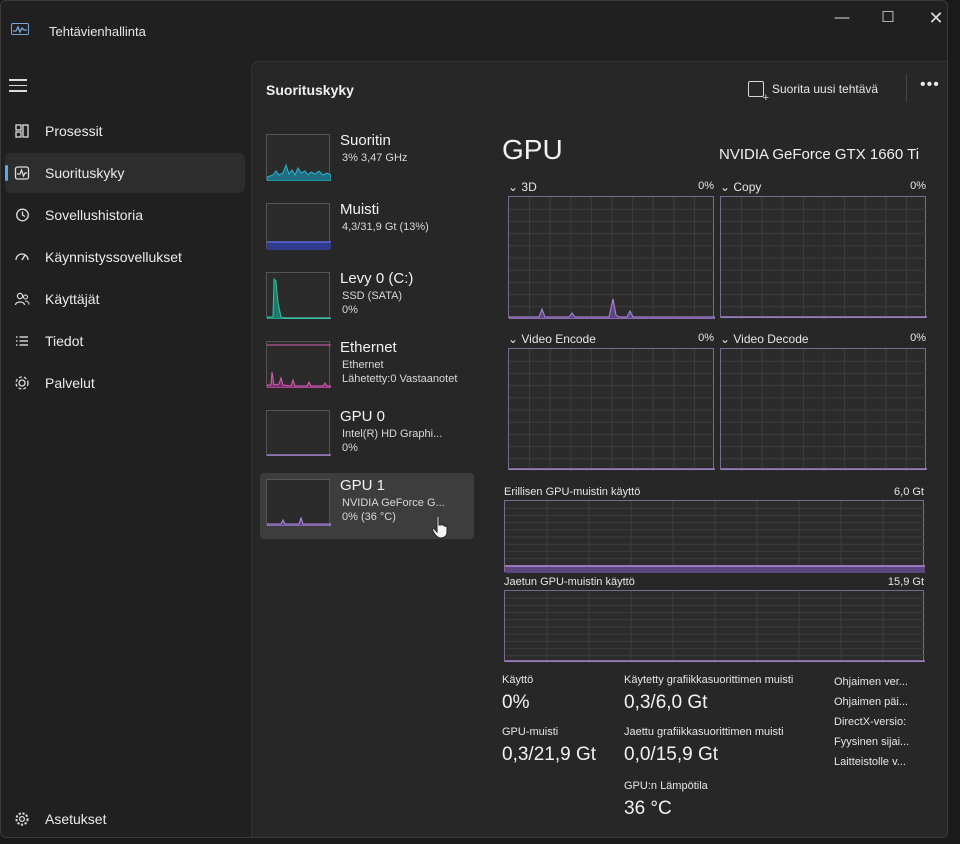  I want to click on sidebar-item-label: Suorituskyky, so click(85, 173).